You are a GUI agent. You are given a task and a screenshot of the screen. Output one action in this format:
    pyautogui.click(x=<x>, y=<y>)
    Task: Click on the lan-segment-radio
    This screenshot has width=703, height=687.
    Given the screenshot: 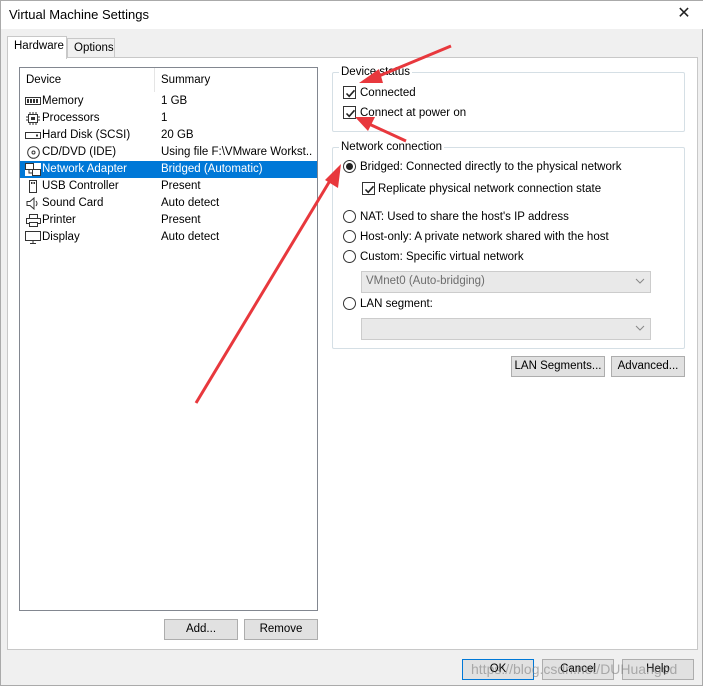 What is the action you would take?
    pyautogui.click(x=349, y=303)
    